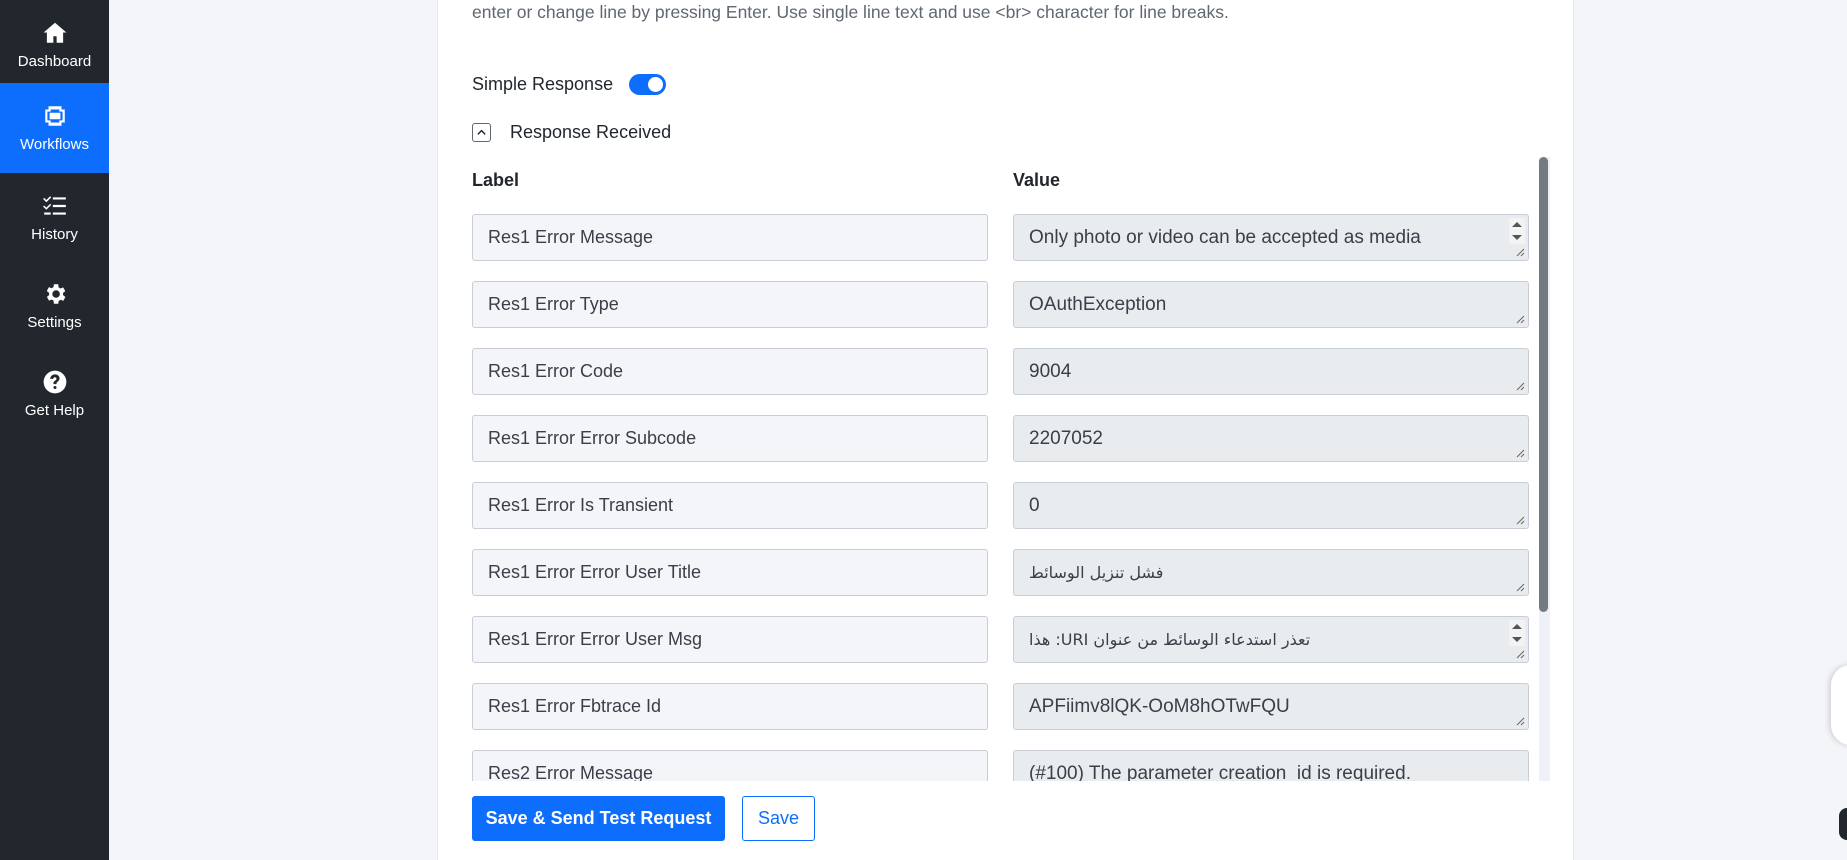 The height and width of the screenshot is (860, 1847). I want to click on sidebar-item-settings: Settings, so click(54, 306).